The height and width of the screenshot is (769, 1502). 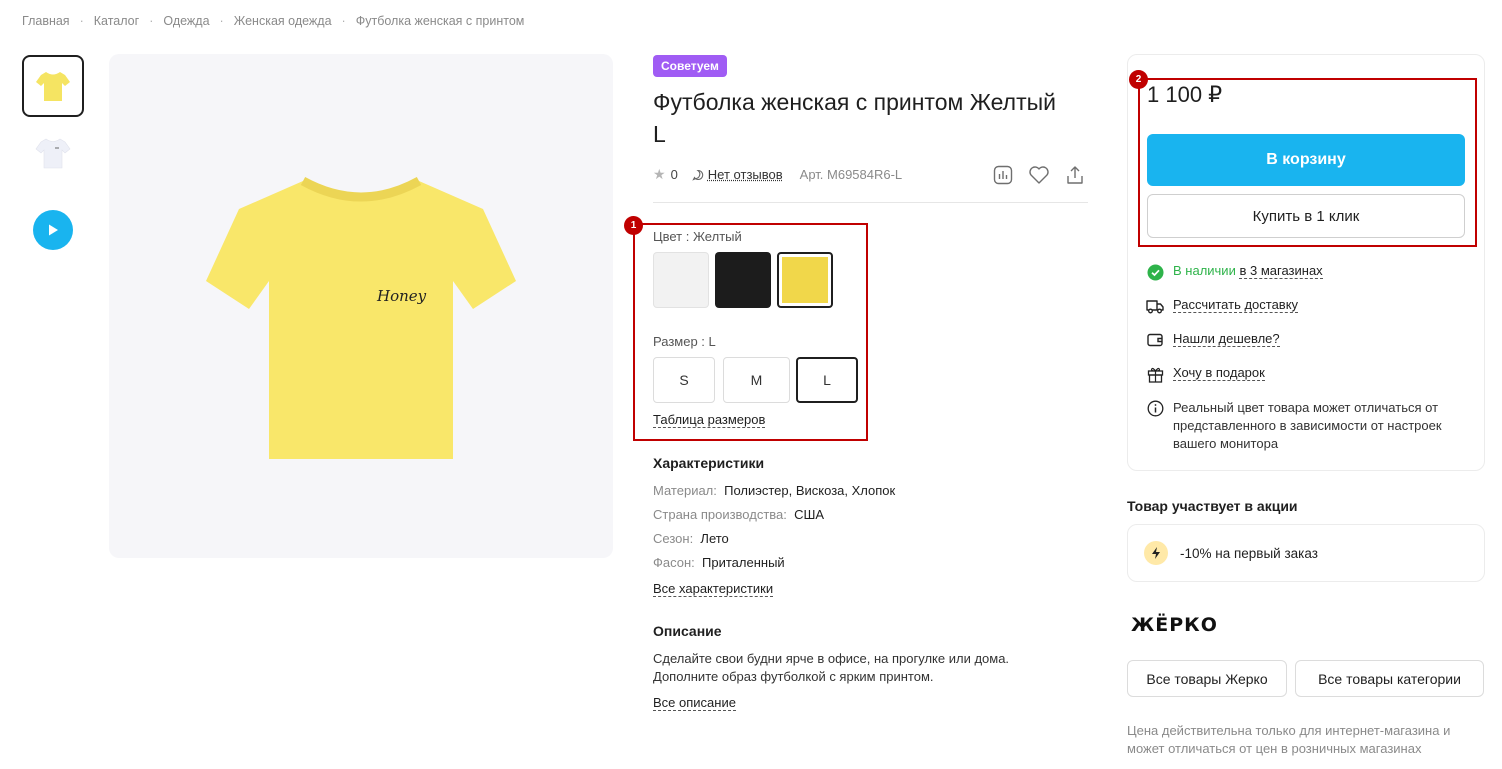 I want to click on rating-value: 0, so click(x=674, y=174).